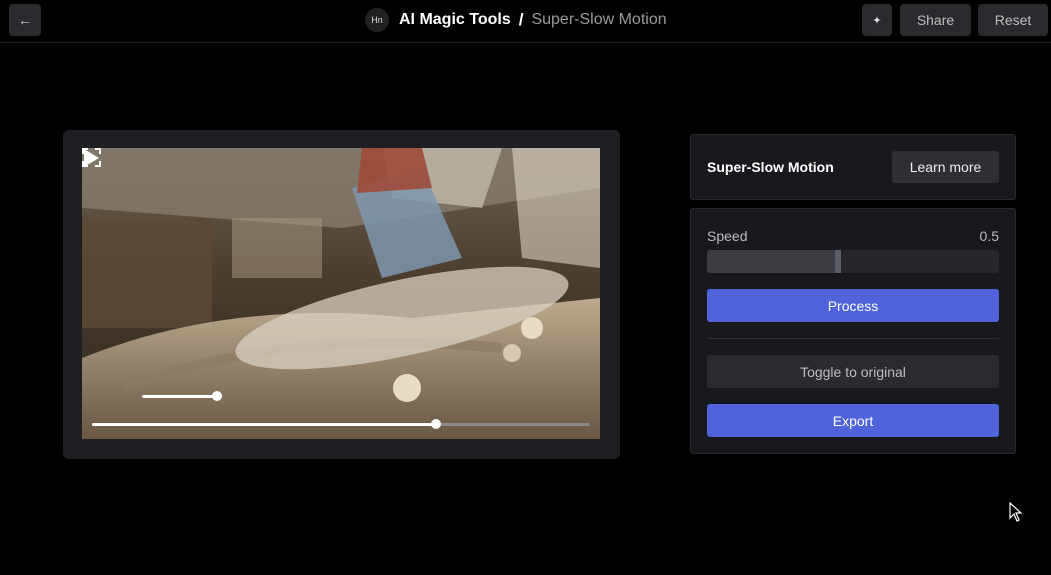 This screenshot has height=575, width=1051. I want to click on page-title: Super-Slow Motion, so click(599, 19).